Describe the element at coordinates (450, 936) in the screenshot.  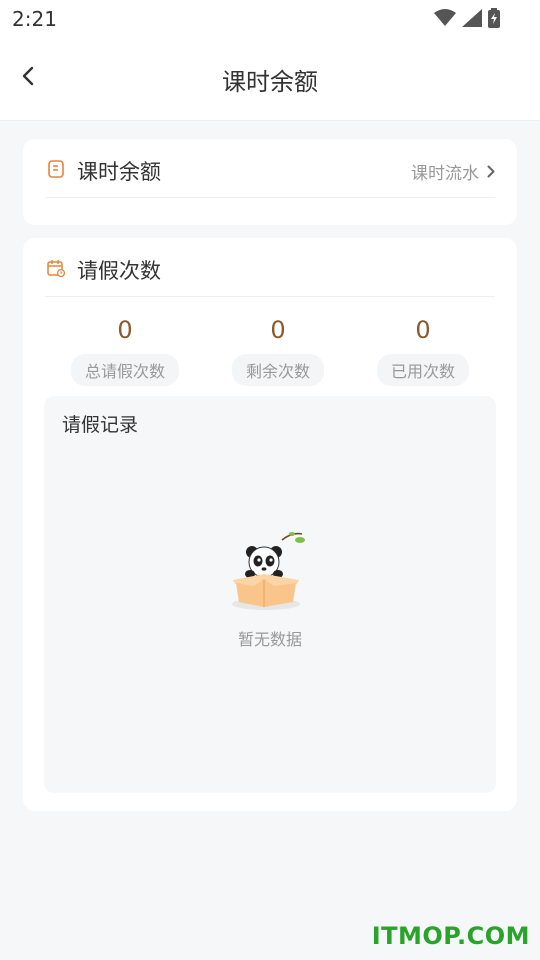
I see `watermark: ITMOP.COM` at that location.